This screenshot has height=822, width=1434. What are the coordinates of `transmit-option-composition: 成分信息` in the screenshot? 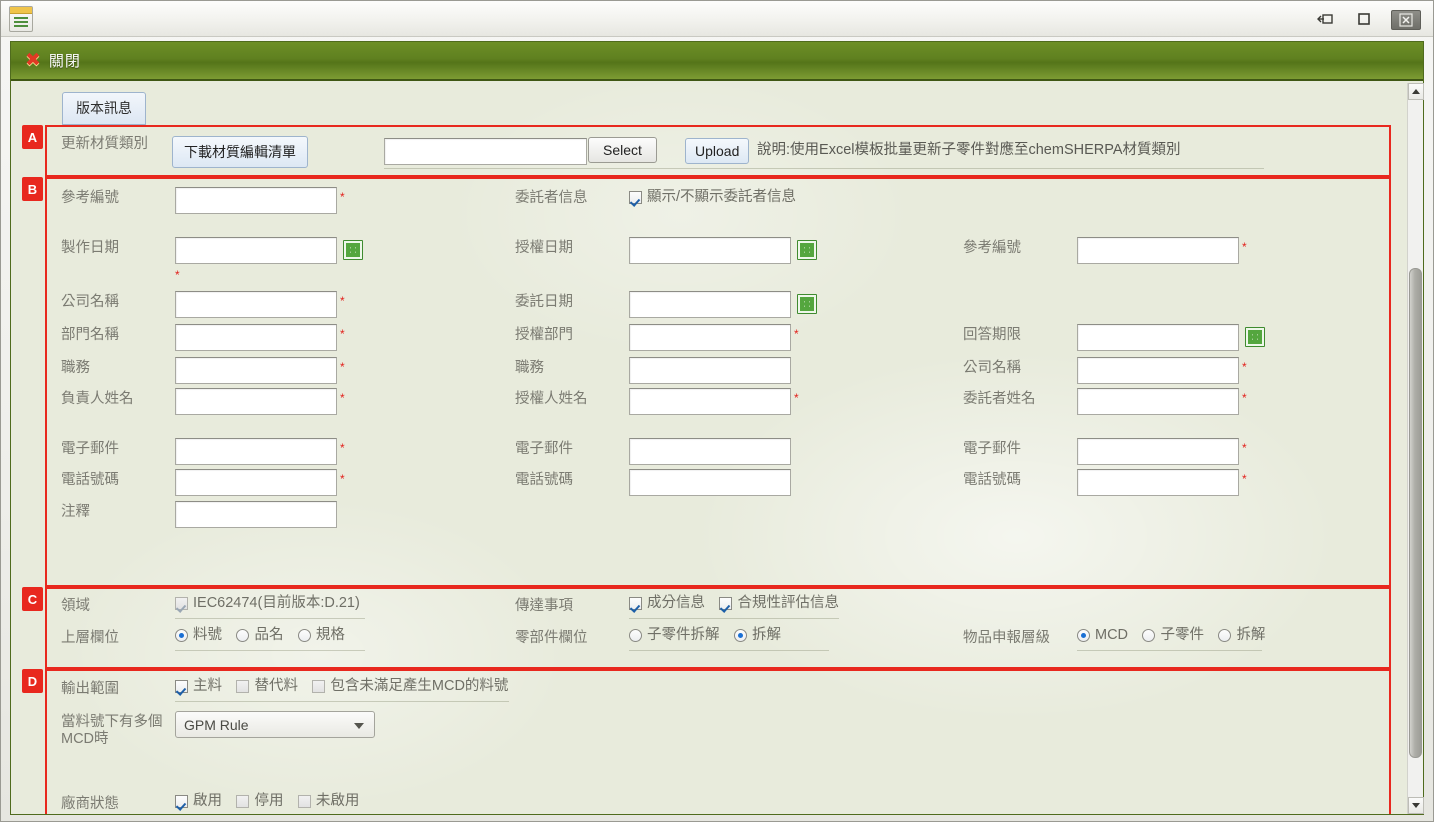 It's located at (667, 603).